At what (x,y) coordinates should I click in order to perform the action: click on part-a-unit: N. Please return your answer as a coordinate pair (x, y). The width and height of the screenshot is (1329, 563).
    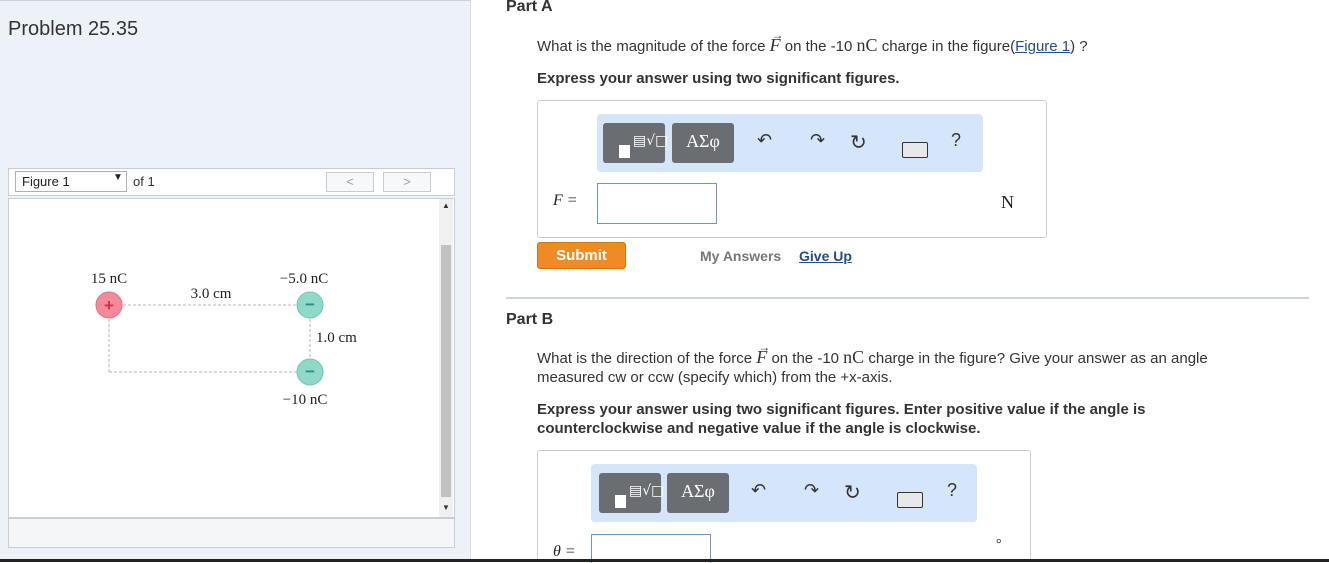
    Looking at the image, I should click on (1007, 202).